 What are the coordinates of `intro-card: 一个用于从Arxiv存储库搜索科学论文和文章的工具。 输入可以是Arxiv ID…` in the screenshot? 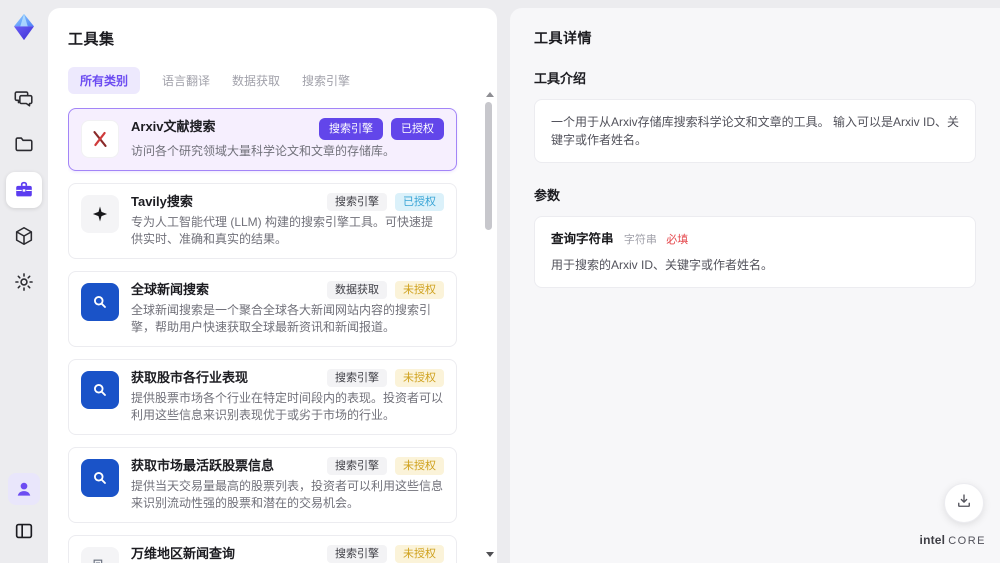 It's located at (755, 131).